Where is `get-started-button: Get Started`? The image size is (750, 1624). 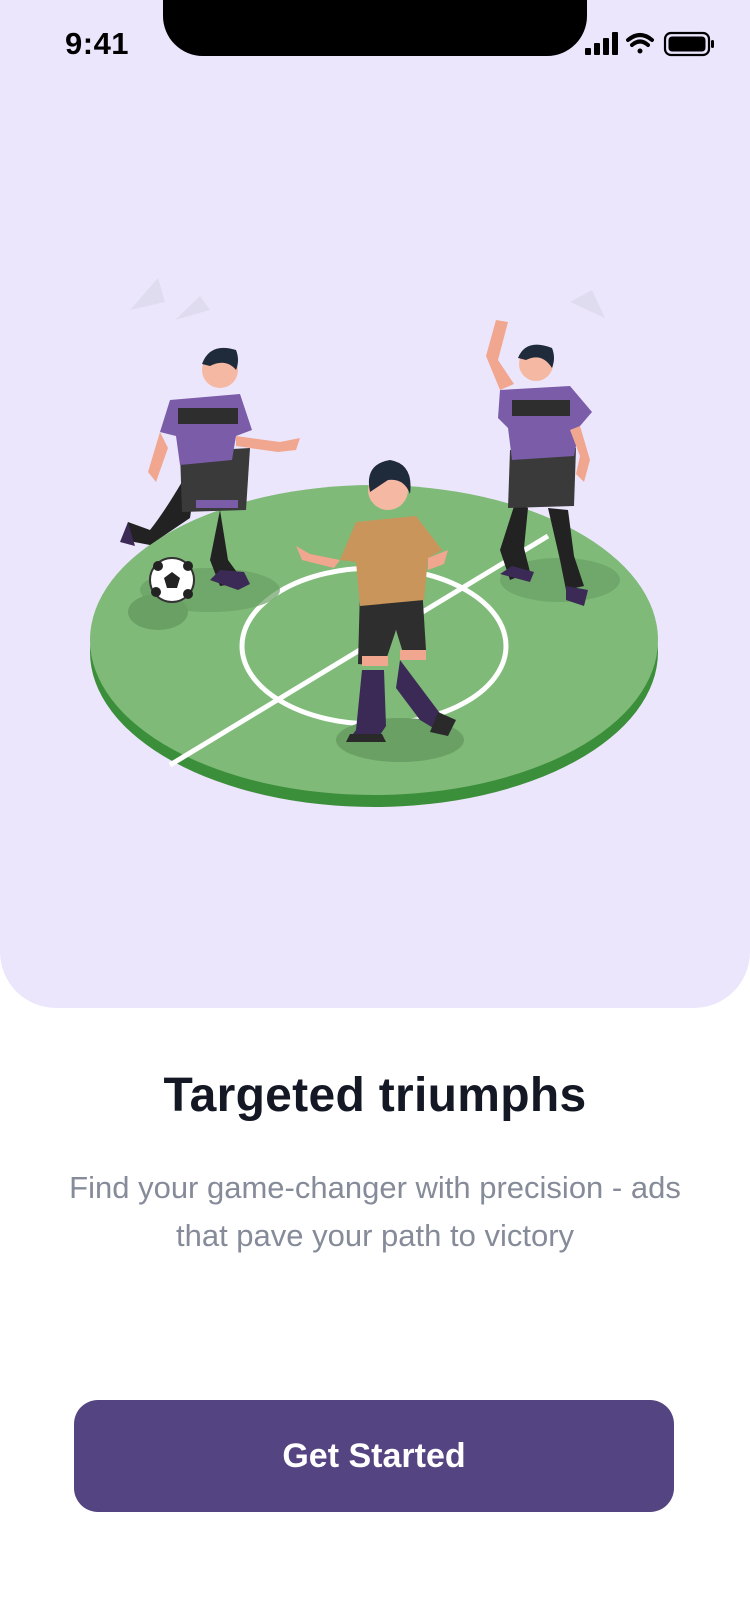
get-started-button: Get Started is located at coordinates (374, 1456).